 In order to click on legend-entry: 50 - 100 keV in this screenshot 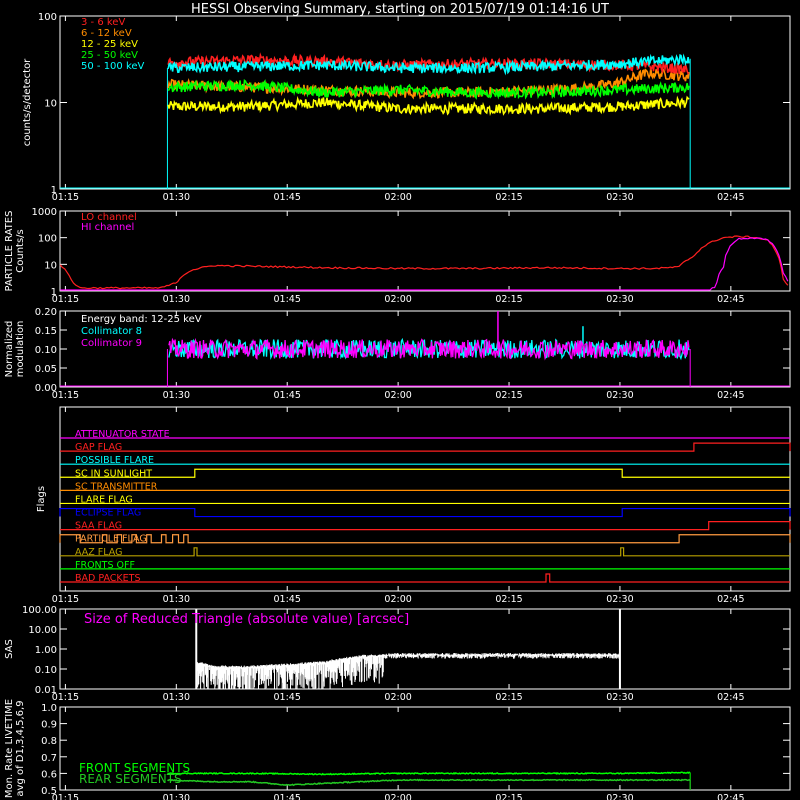, I will do `click(113, 66)`.